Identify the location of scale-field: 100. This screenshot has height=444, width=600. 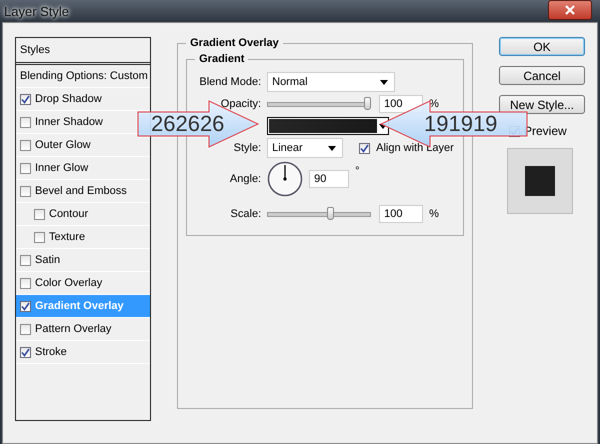
(401, 214).